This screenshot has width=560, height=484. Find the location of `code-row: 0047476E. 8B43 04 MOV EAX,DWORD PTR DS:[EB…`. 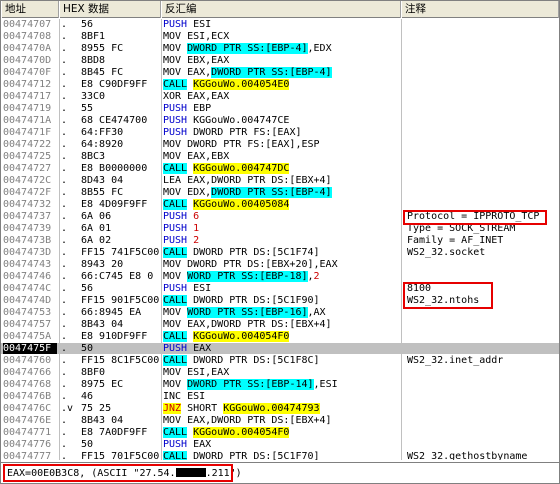

code-row: 0047476E. 8B43 04 MOV EAX,DWORD PTR DS:[EB… is located at coordinates (280, 420).